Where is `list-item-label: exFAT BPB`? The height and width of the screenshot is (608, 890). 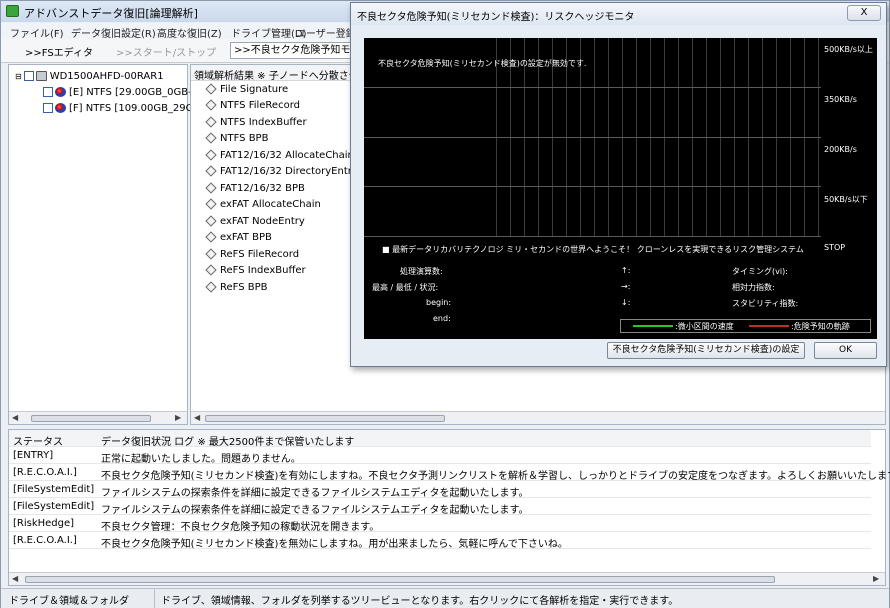
list-item-label: exFAT BPB is located at coordinates (246, 237).